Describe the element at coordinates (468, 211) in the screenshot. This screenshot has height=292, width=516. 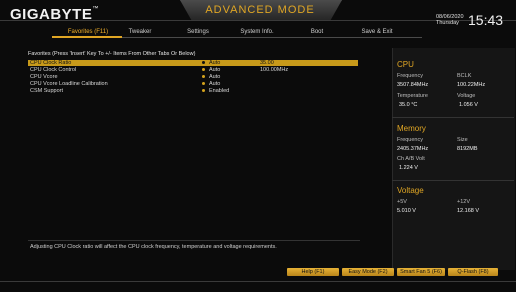
I see `voltage-12v-value: 12.168 V` at that location.